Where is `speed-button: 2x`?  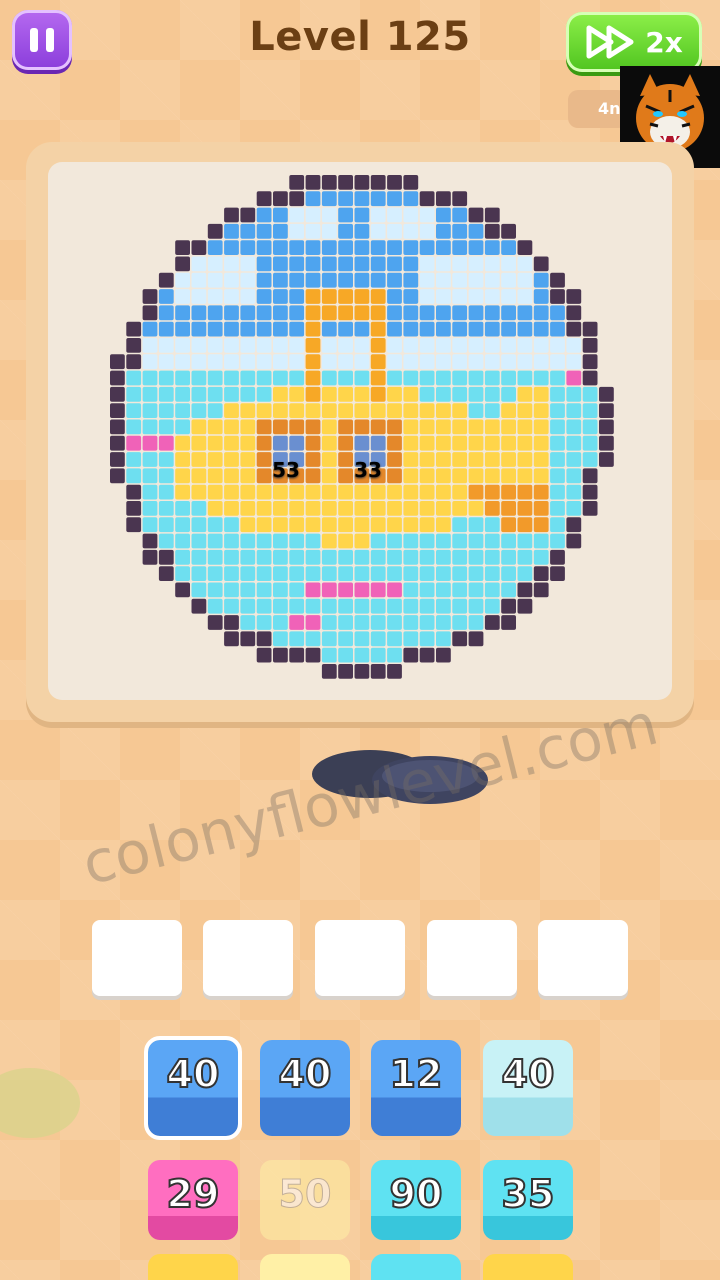
speed-button: 2x is located at coordinates (634, 42).